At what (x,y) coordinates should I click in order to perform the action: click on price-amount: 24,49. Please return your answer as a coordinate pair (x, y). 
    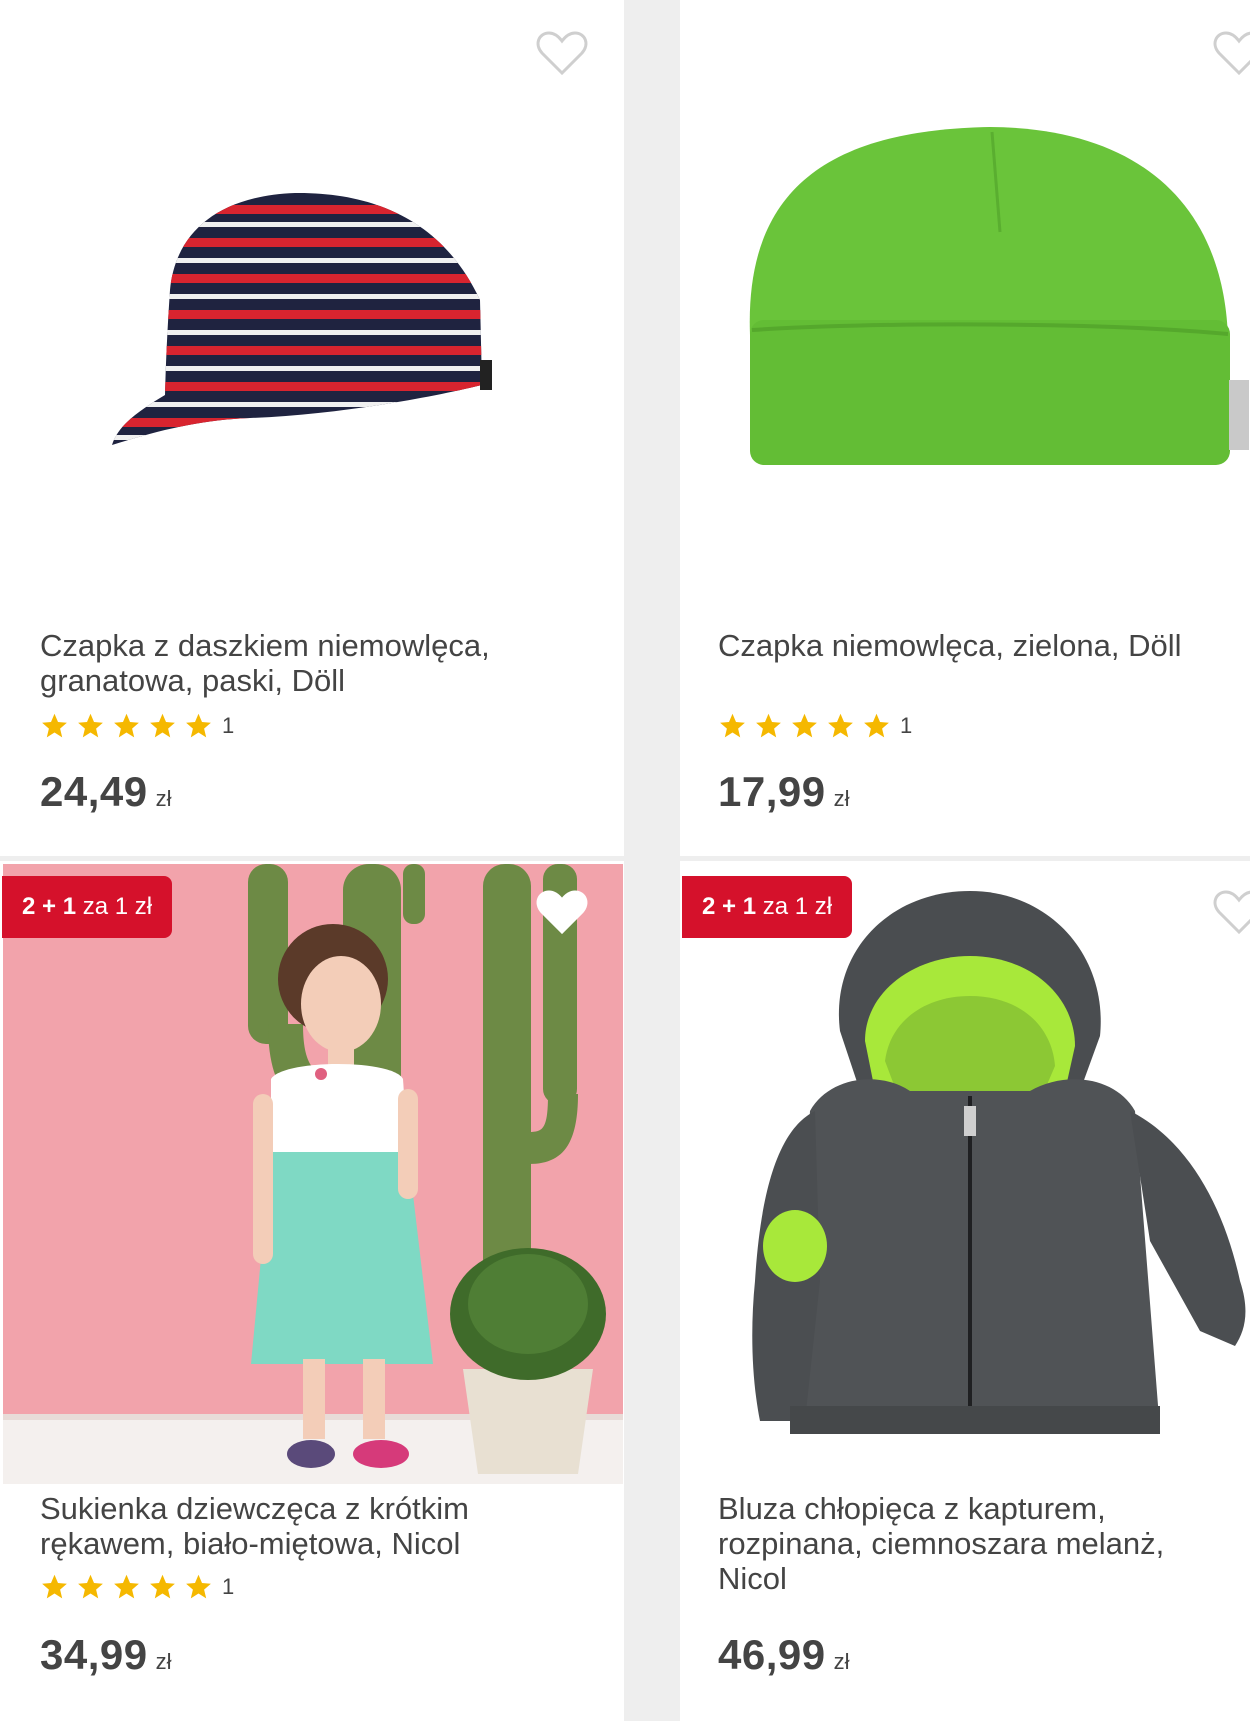
    Looking at the image, I should click on (94, 791).